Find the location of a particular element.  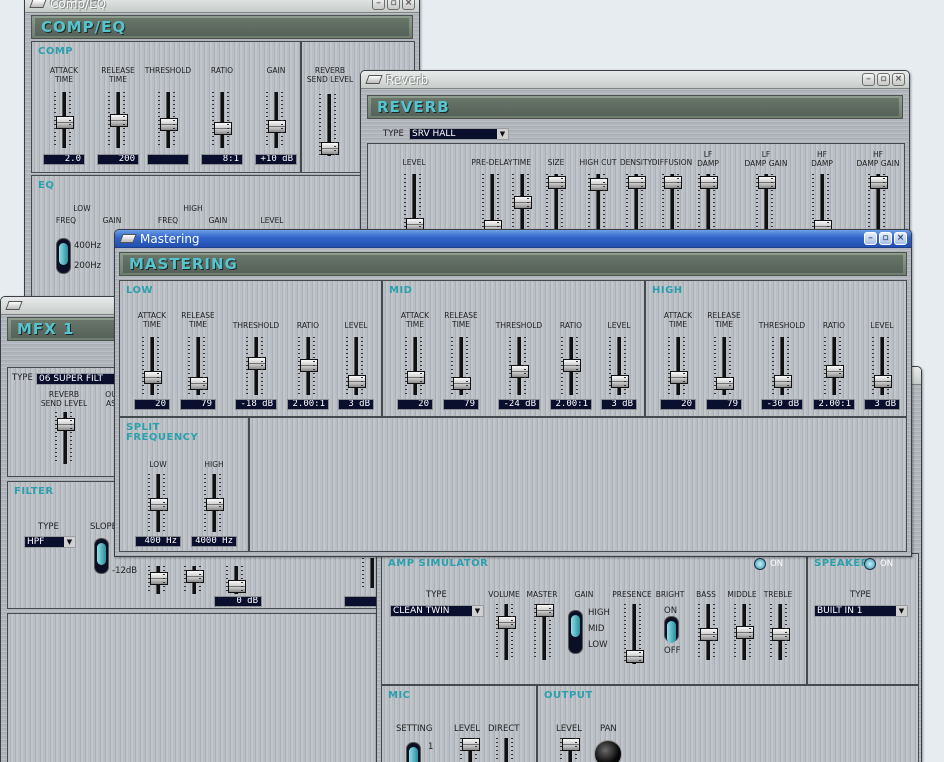

comp-0-fader is located at coordinates (65, 122).